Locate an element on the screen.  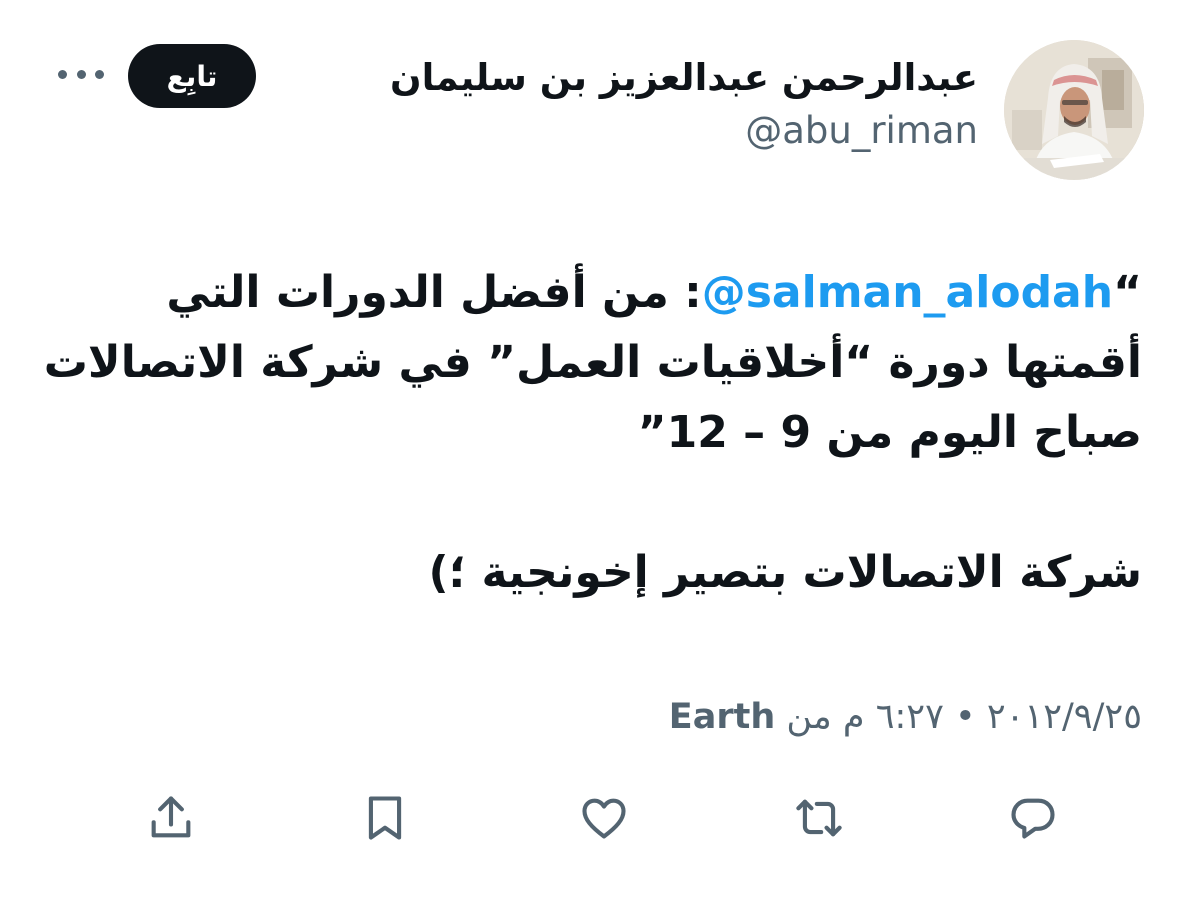
action-bar is located at coordinates (600, 818).